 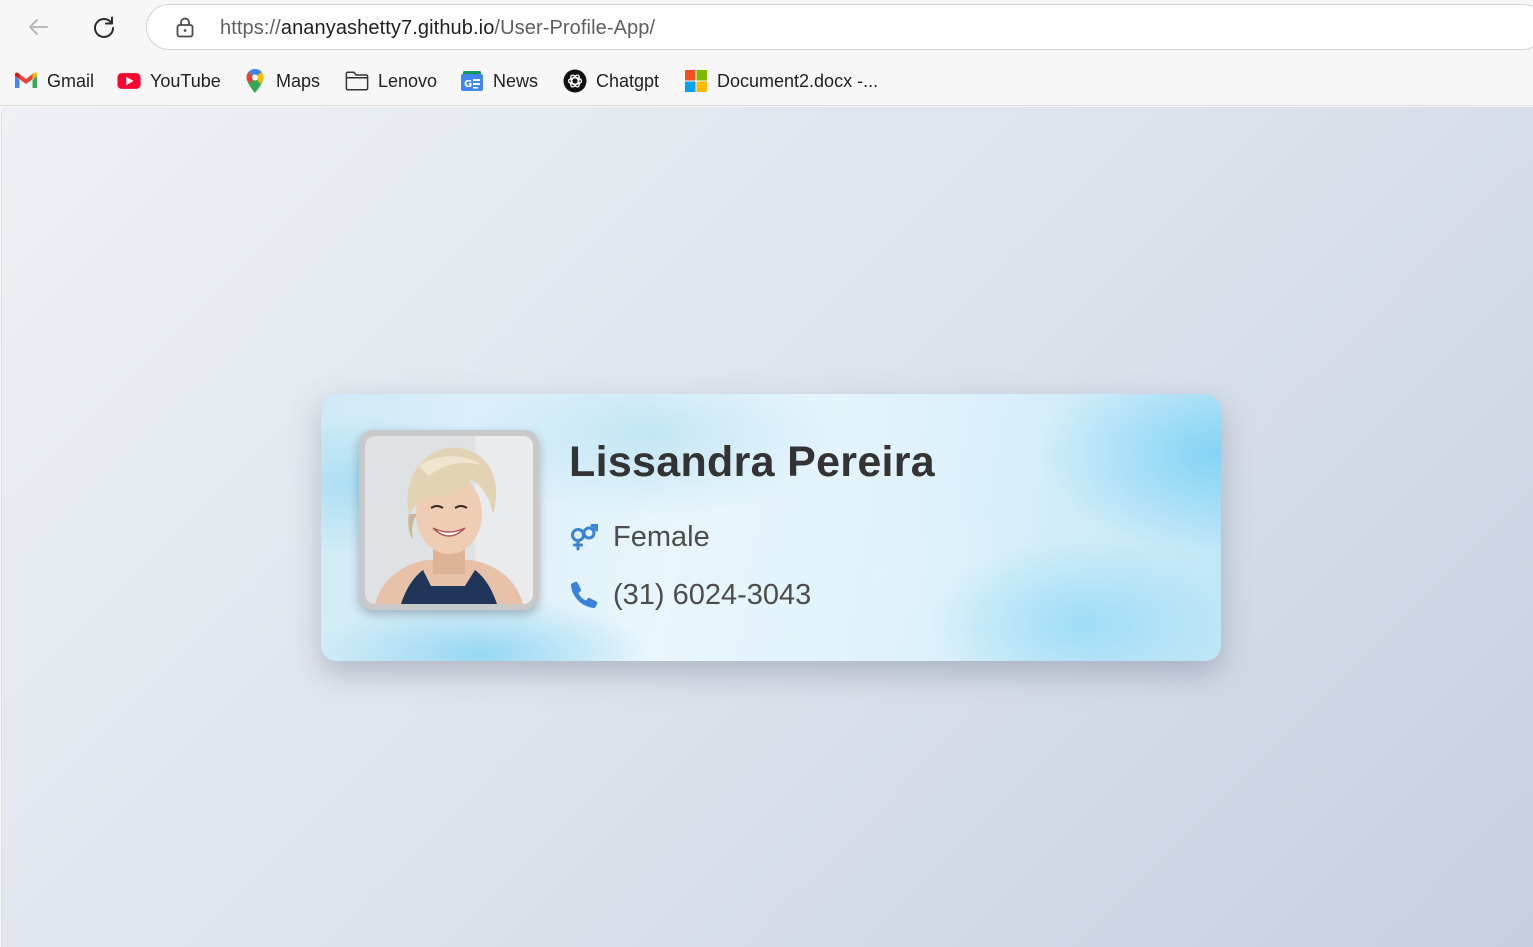 I want to click on bookmark-label: Maps, so click(x=298, y=80).